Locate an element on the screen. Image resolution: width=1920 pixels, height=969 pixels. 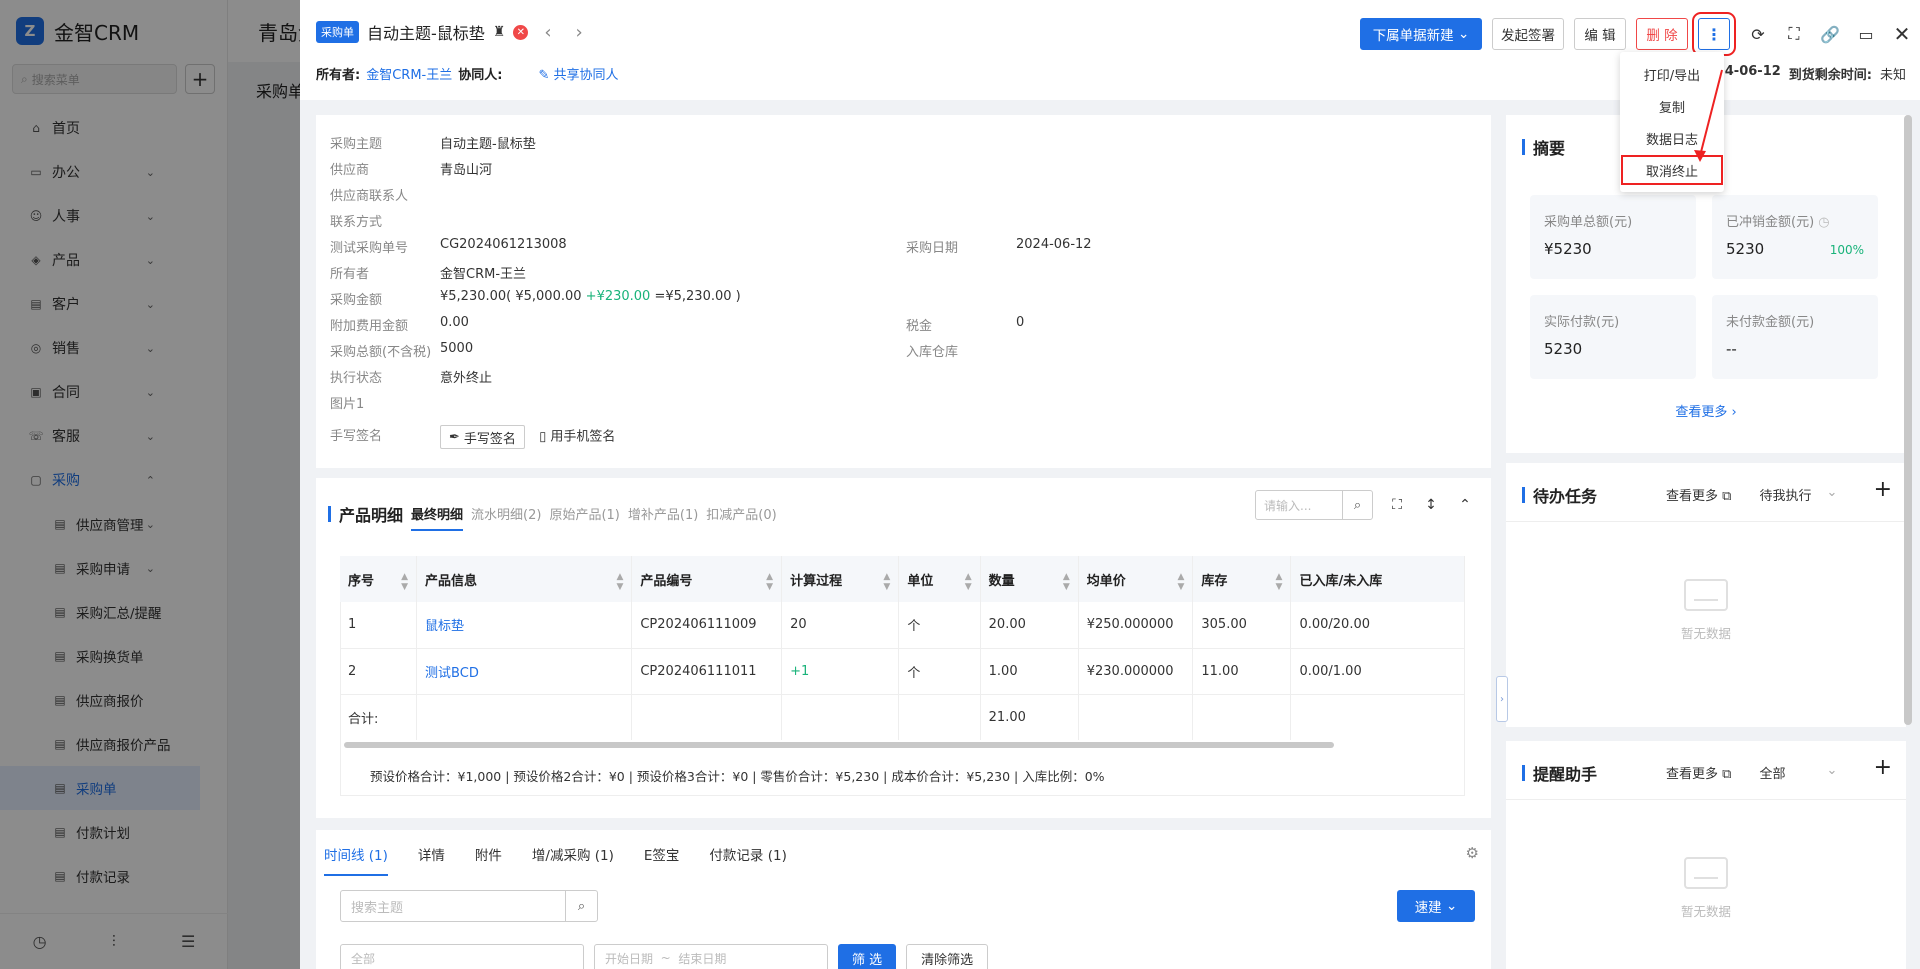
table-cell: 2 is located at coordinates (379, 671).